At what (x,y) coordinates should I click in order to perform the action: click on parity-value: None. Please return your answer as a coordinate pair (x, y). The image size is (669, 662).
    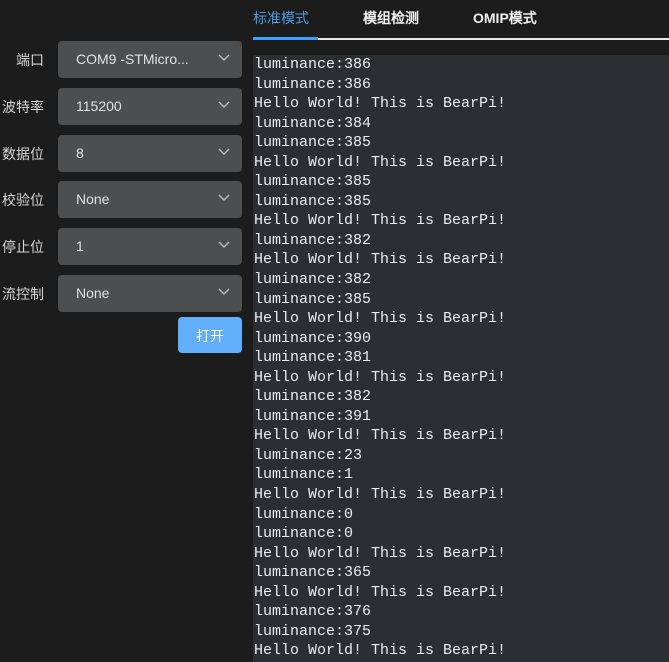
    Looking at the image, I should click on (93, 199).